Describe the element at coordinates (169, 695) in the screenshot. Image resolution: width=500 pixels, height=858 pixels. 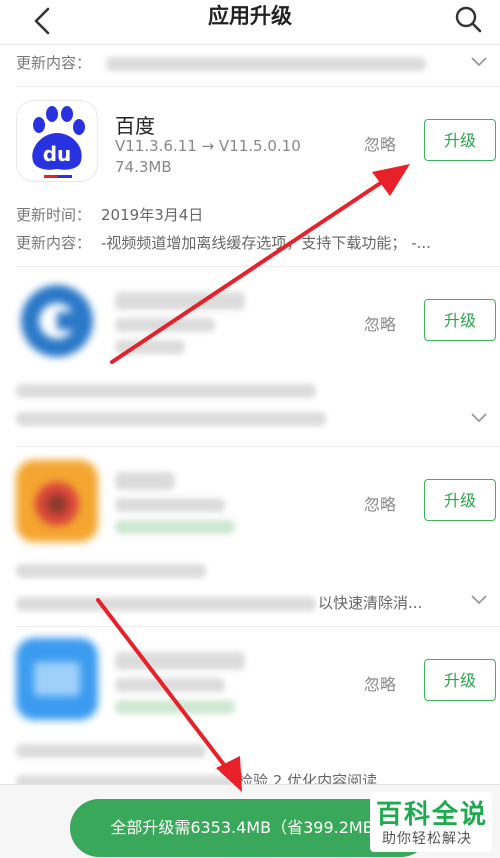
I see `arrow-to-upgrade-all-button` at that location.